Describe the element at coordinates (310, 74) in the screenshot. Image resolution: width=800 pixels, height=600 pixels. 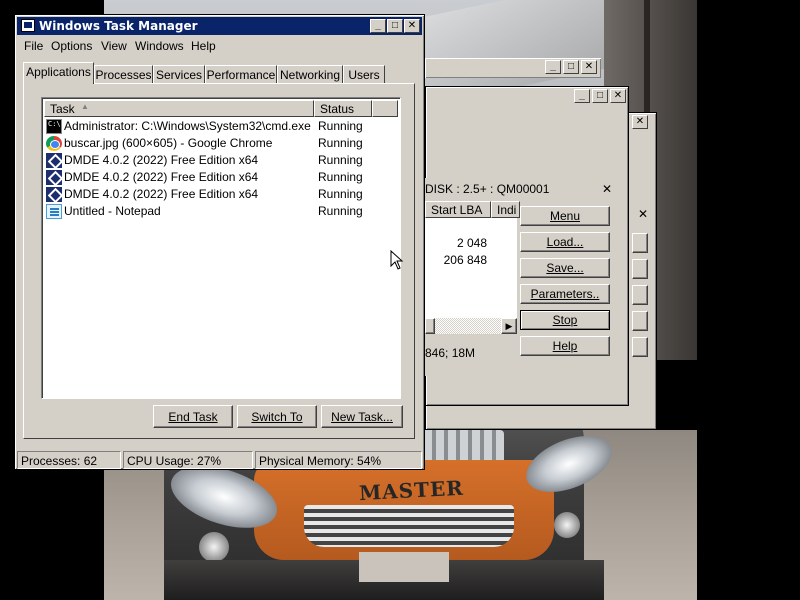
I see `tab-networking: Networking` at that location.